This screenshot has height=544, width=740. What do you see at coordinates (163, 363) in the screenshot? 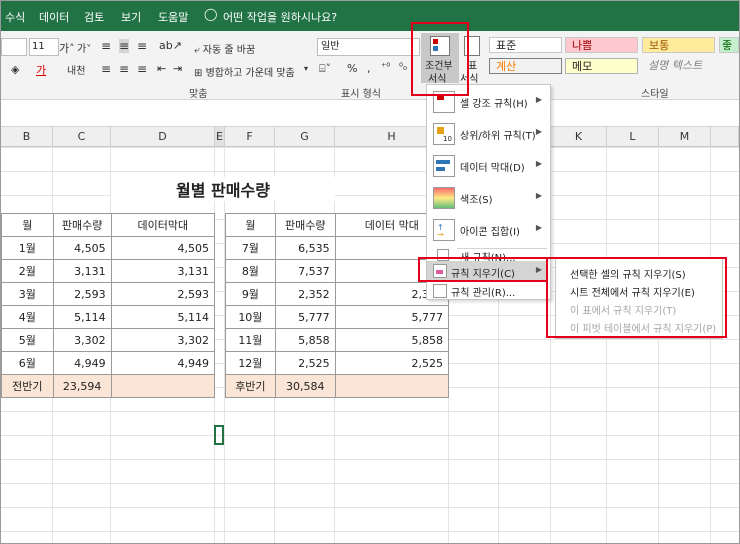
I see `data-bar-cell: 4,949` at bounding box center [163, 363].